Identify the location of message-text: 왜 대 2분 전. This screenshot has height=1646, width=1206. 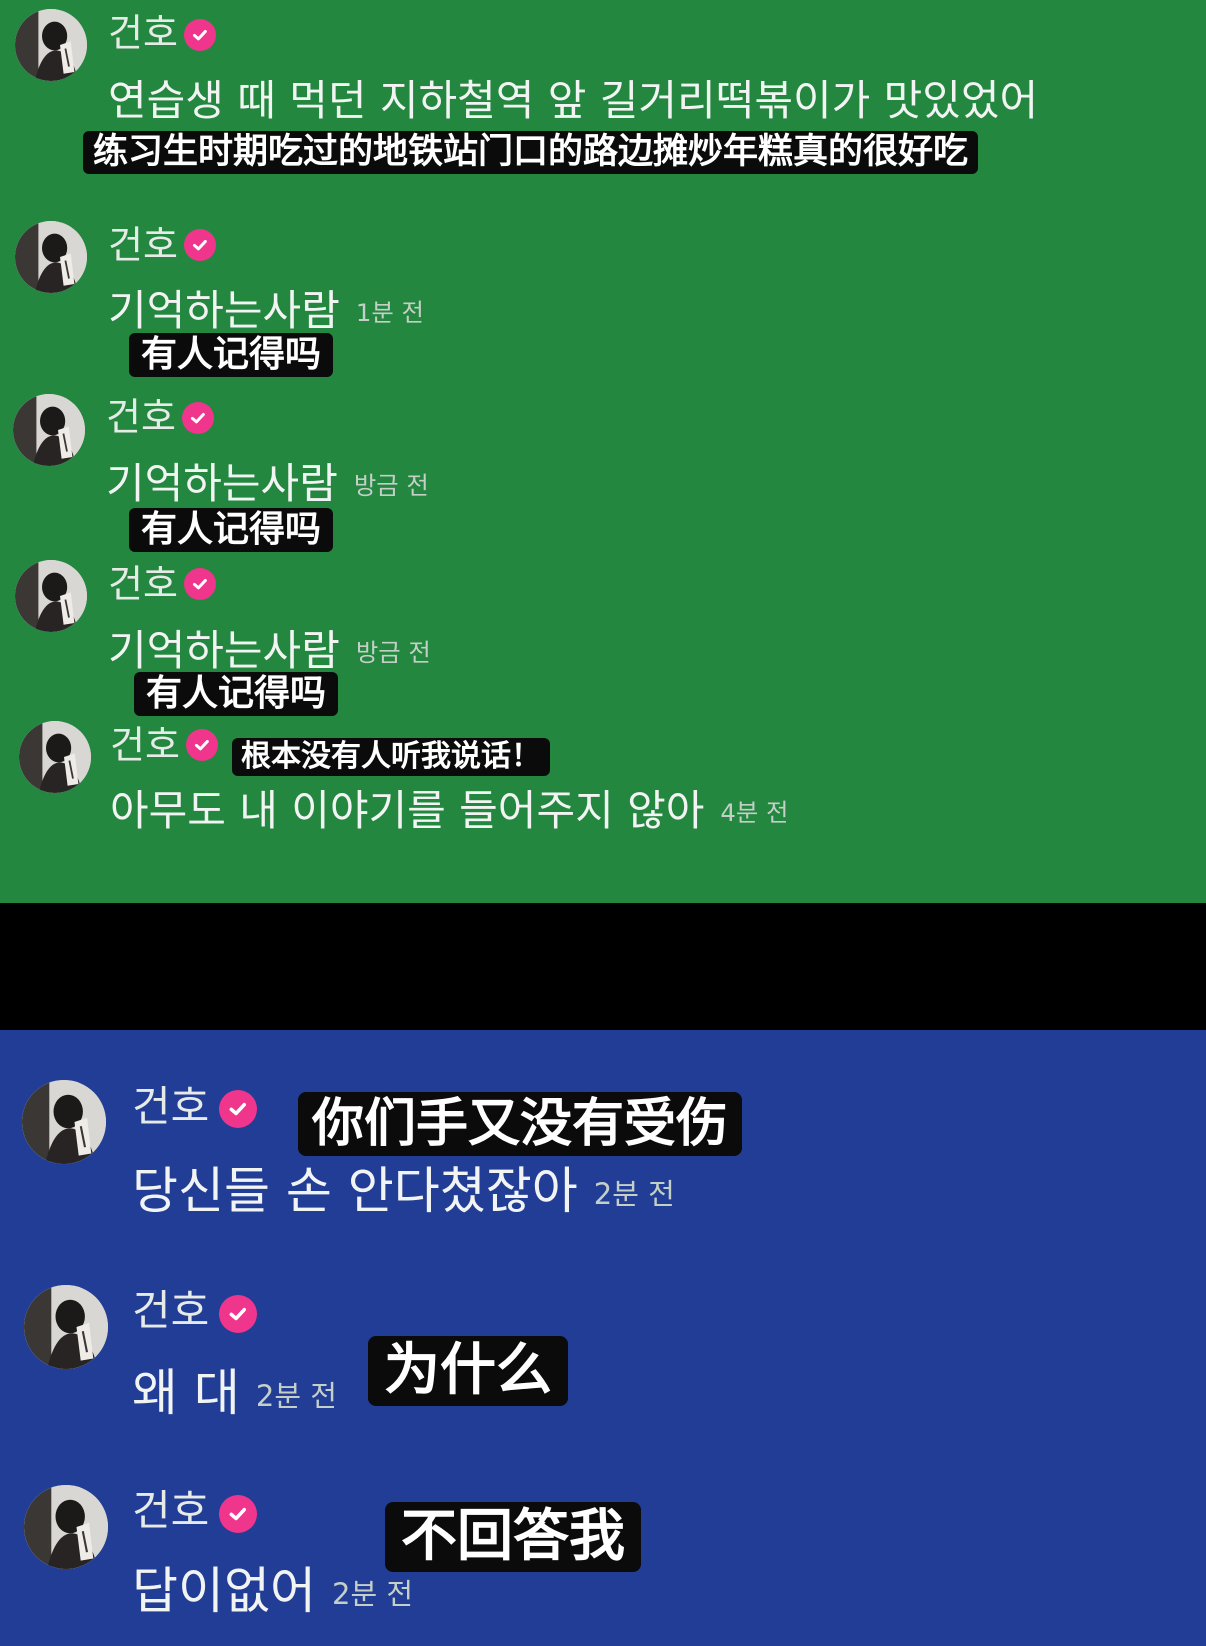
(234, 1393).